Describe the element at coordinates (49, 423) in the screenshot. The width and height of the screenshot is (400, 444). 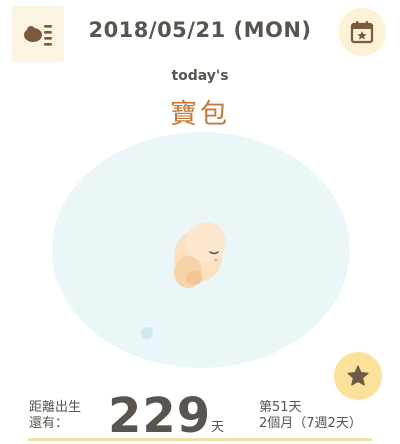
I see `countdown-label-line2: 還有：` at that location.